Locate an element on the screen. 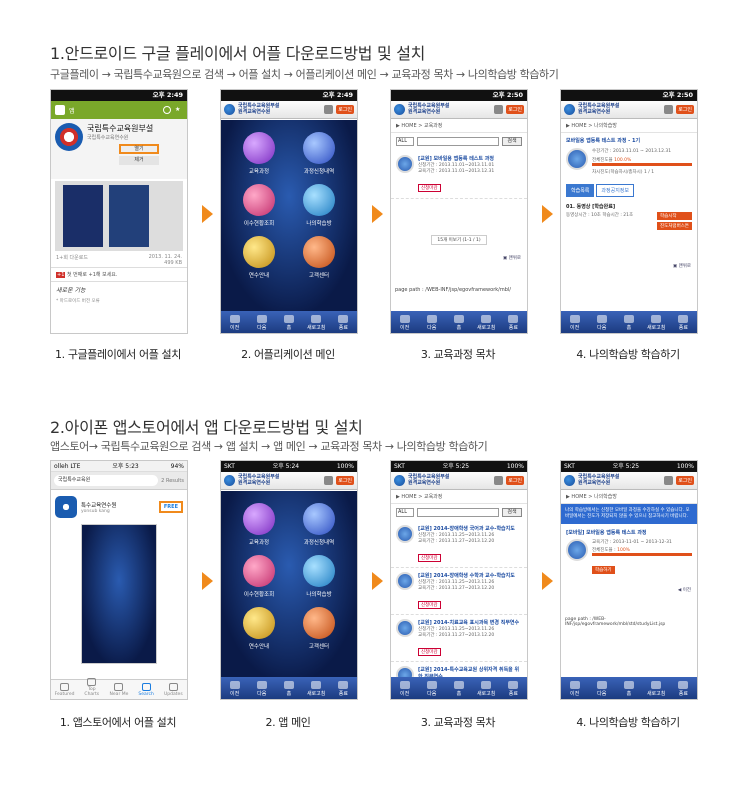 The image size is (755, 788). arrow-right-icon is located at coordinates (547, 214).